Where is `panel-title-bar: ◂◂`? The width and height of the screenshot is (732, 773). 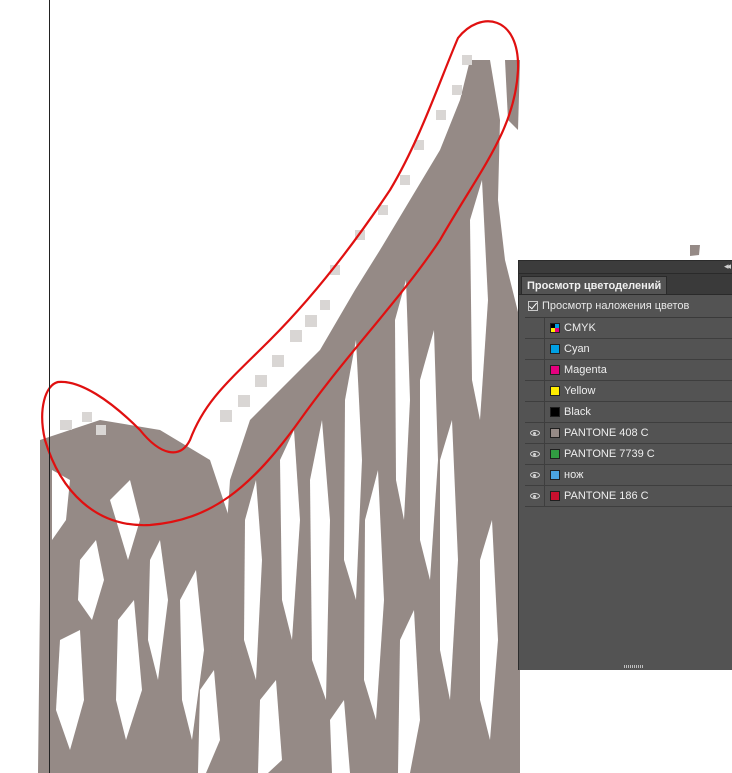
panel-title-bar: ◂◂ is located at coordinates (625, 267).